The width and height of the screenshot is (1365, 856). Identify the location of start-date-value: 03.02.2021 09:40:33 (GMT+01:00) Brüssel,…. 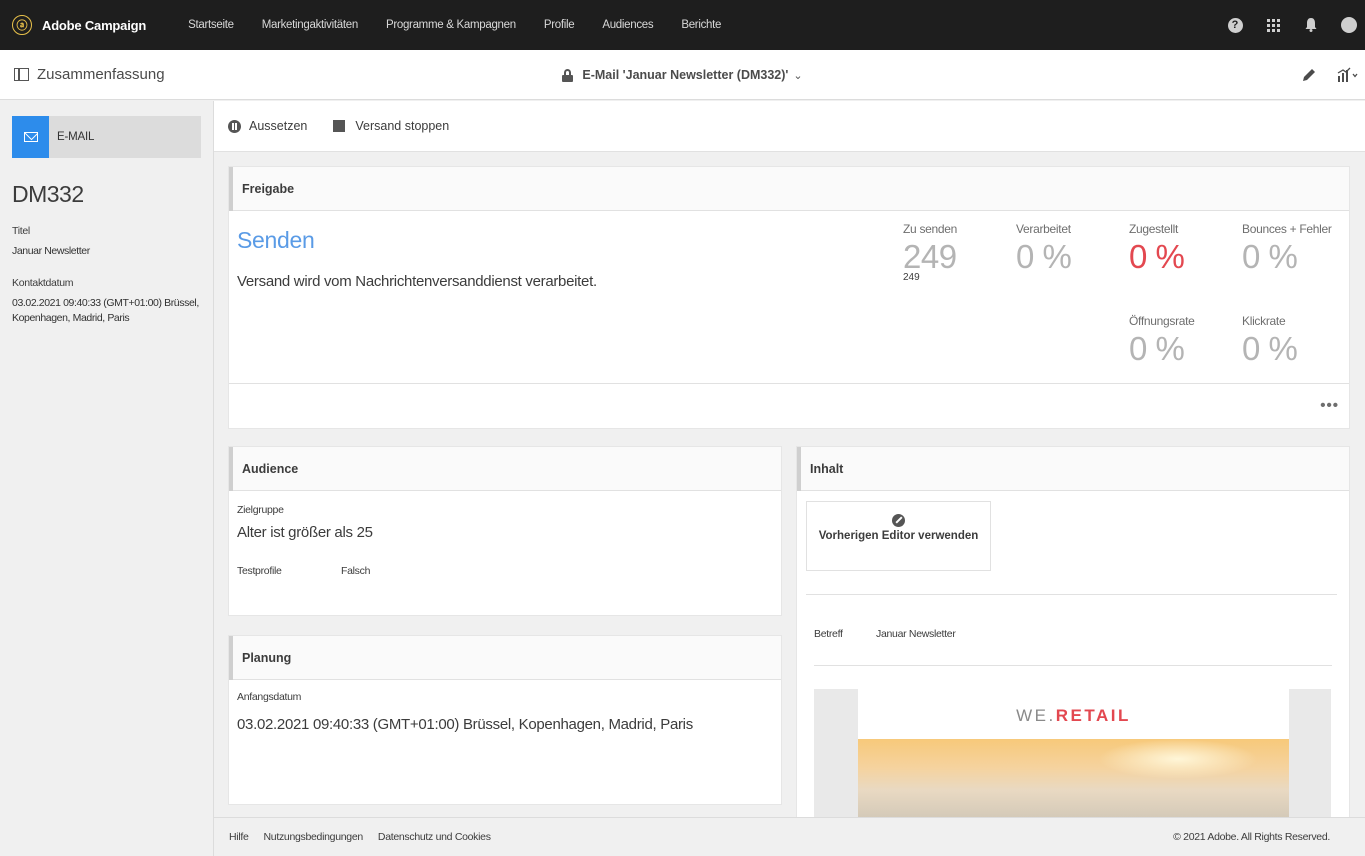
(465, 724).